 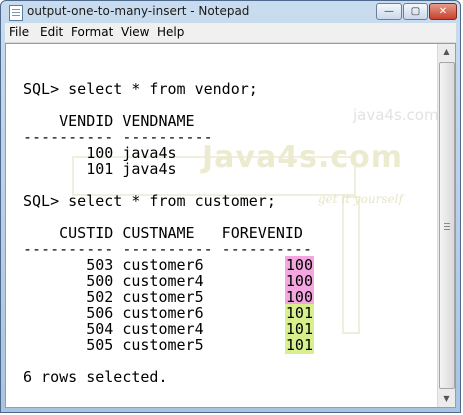 What do you see at coordinates (51, 32) in the screenshot?
I see `menu-edit: Edit` at bounding box center [51, 32].